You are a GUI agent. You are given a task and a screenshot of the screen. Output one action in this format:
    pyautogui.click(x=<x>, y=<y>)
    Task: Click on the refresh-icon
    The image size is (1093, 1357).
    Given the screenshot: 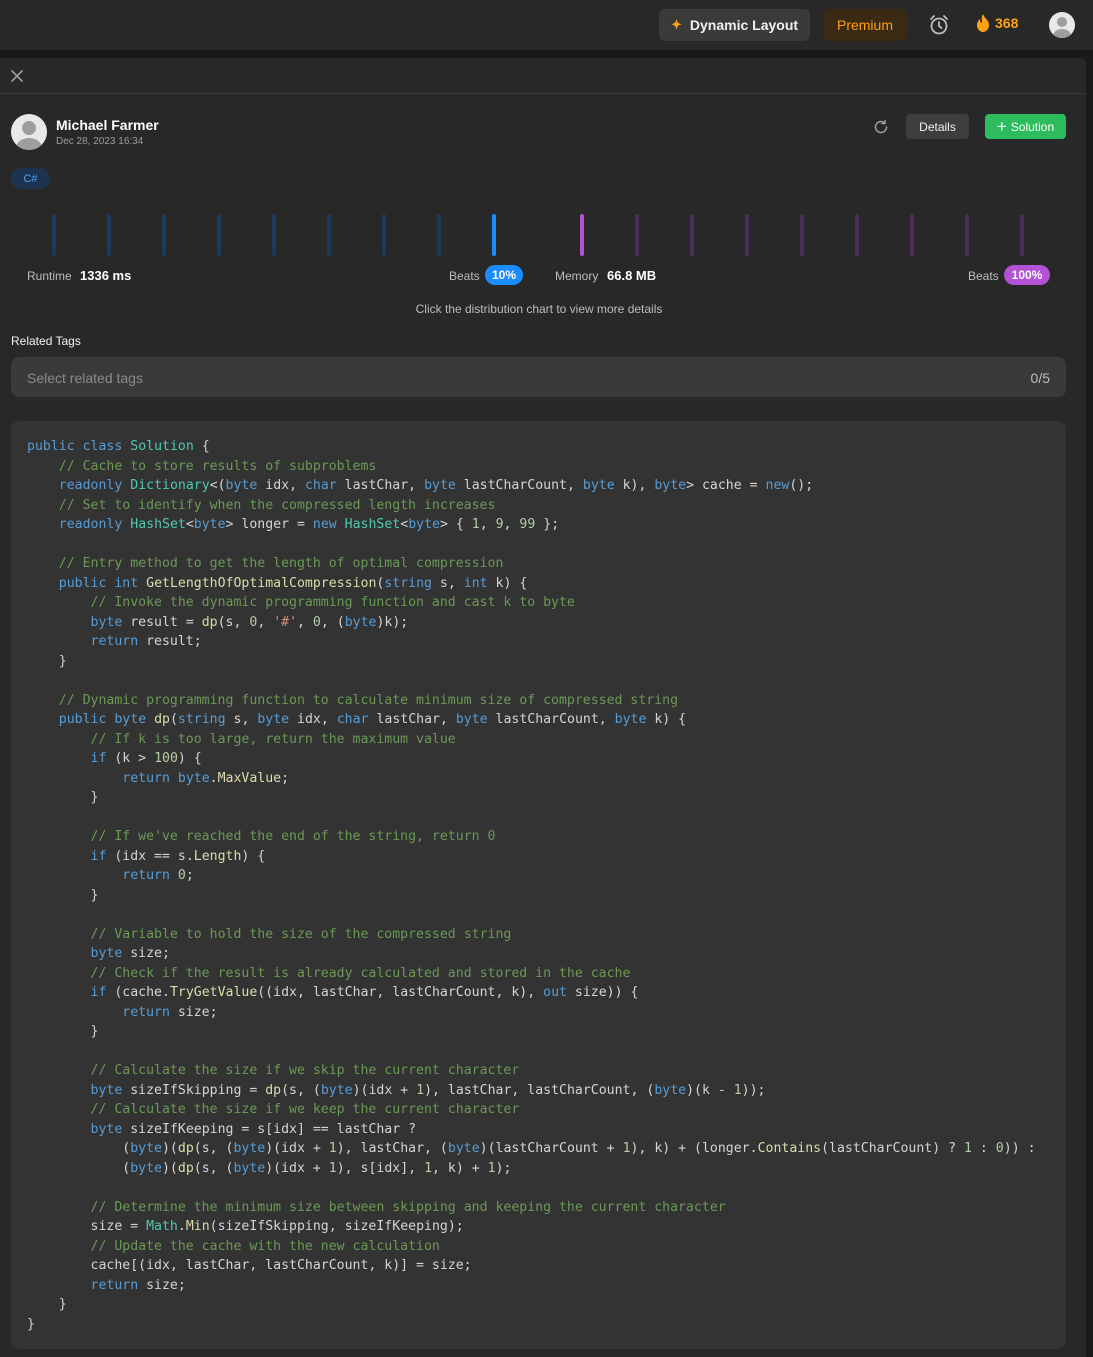 What is the action you would take?
    pyautogui.click(x=881, y=127)
    